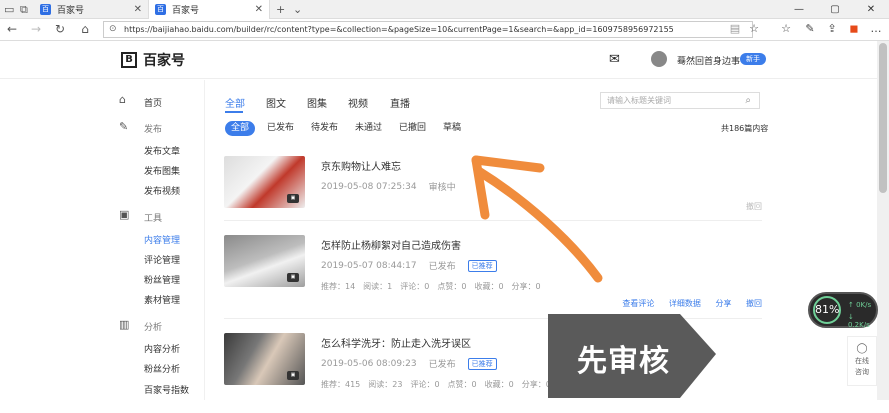 The width and height of the screenshot is (889, 413). Describe the element at coordinates (623, 361) in the screenshot. I see `annotation-label: 先审核` at that location.